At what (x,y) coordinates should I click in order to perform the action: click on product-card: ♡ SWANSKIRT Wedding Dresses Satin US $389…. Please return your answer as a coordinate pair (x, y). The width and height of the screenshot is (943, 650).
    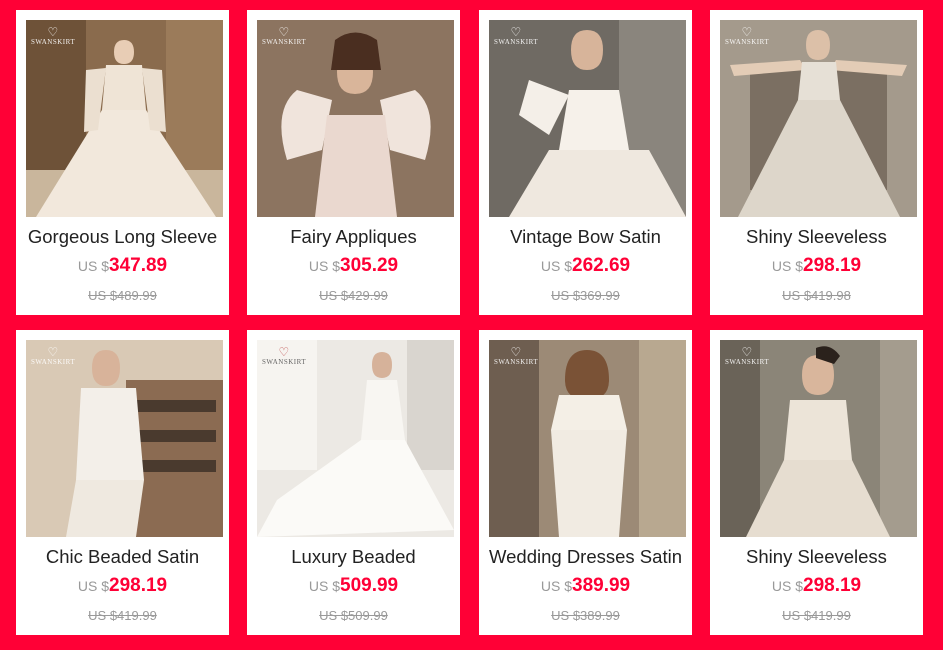
    Looking at the image, I should click on (585, 482).